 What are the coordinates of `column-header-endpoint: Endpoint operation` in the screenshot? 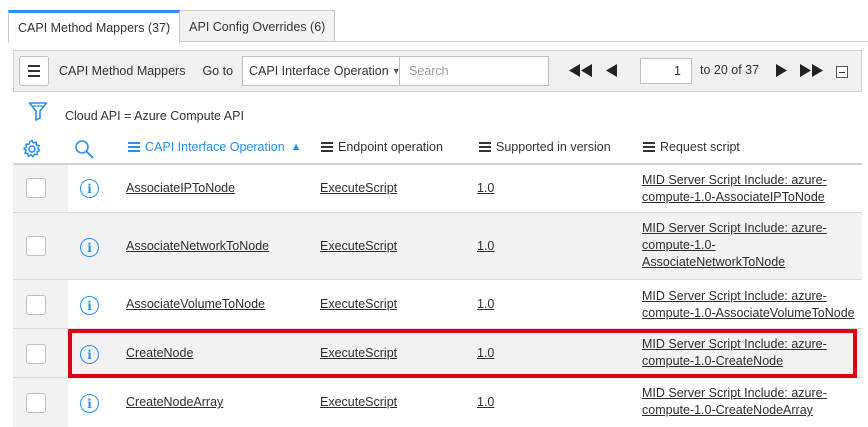 It's located at (382, 147).